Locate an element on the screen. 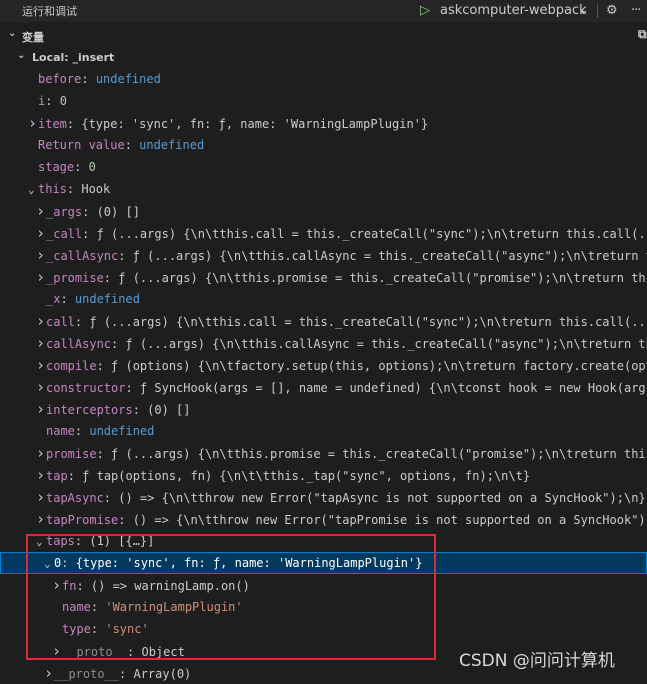 The image size is (647, 684). view-title: 运行和调试 is located at coordinates (49, 11).